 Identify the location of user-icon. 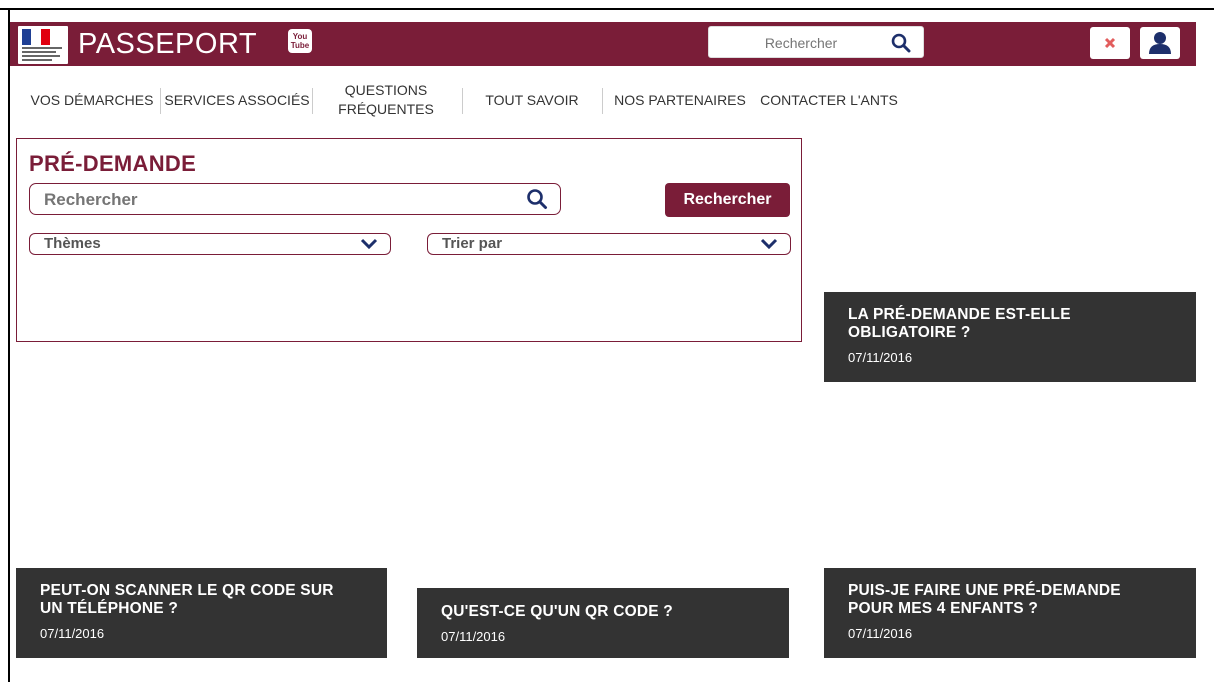
(1160, 43).